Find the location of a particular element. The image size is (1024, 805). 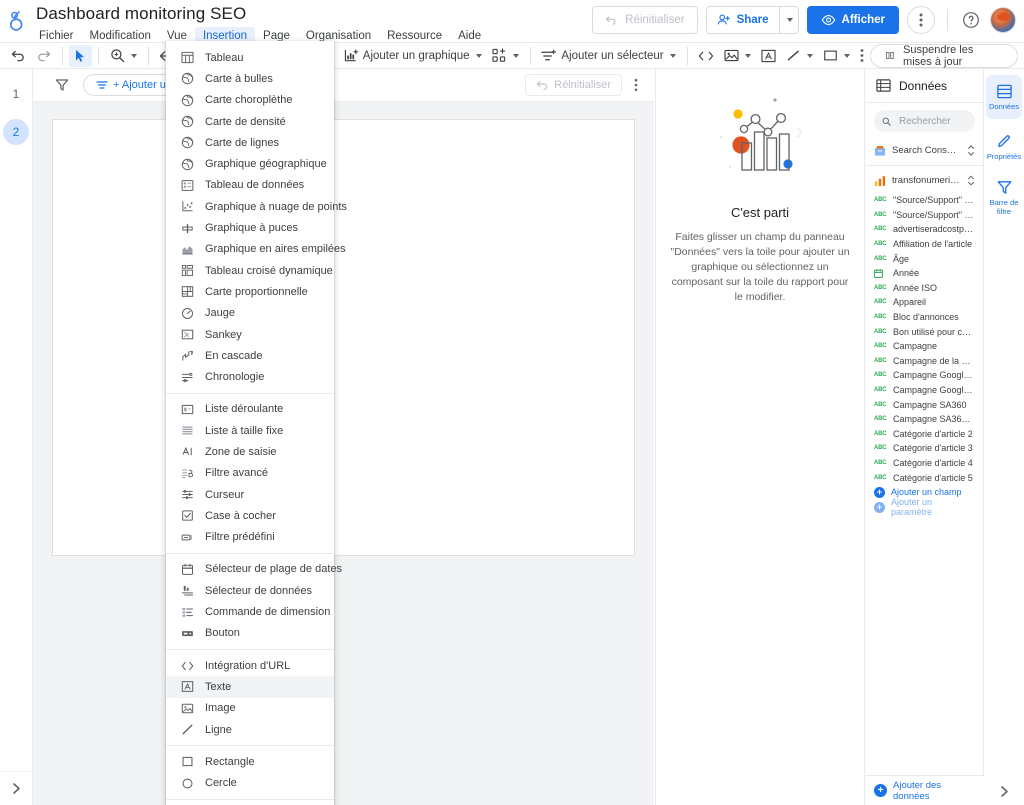

menu-option-curseur: Curseur is located at coordinates (250, 494).